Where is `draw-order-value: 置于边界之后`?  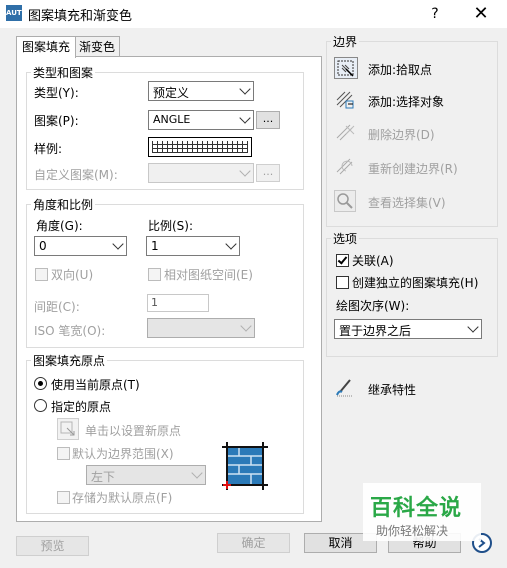
draw-order-value: 置于边界之后 is located at coordinates (375, 331).